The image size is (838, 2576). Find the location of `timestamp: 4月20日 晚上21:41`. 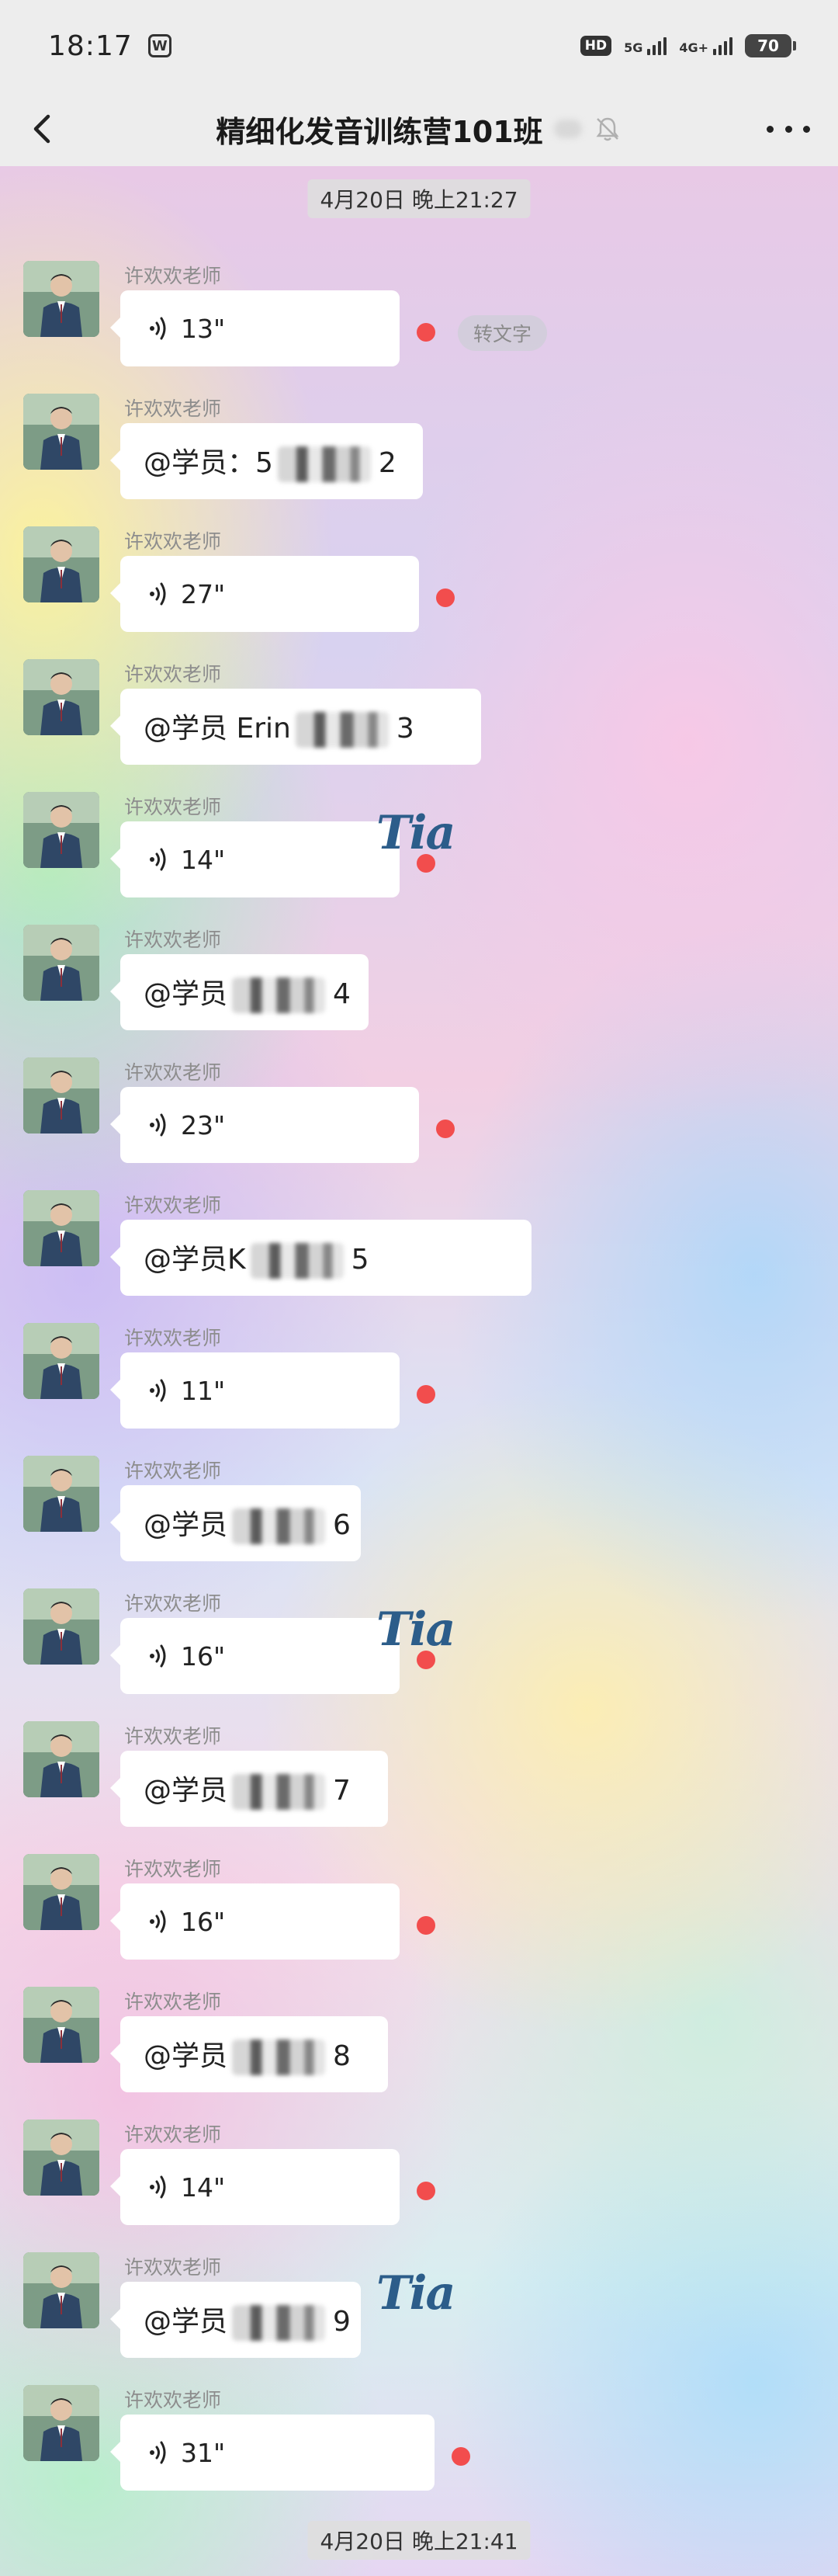

timestamp: 4月20日 晚上21:41 is located at coordinates (419, 2540).